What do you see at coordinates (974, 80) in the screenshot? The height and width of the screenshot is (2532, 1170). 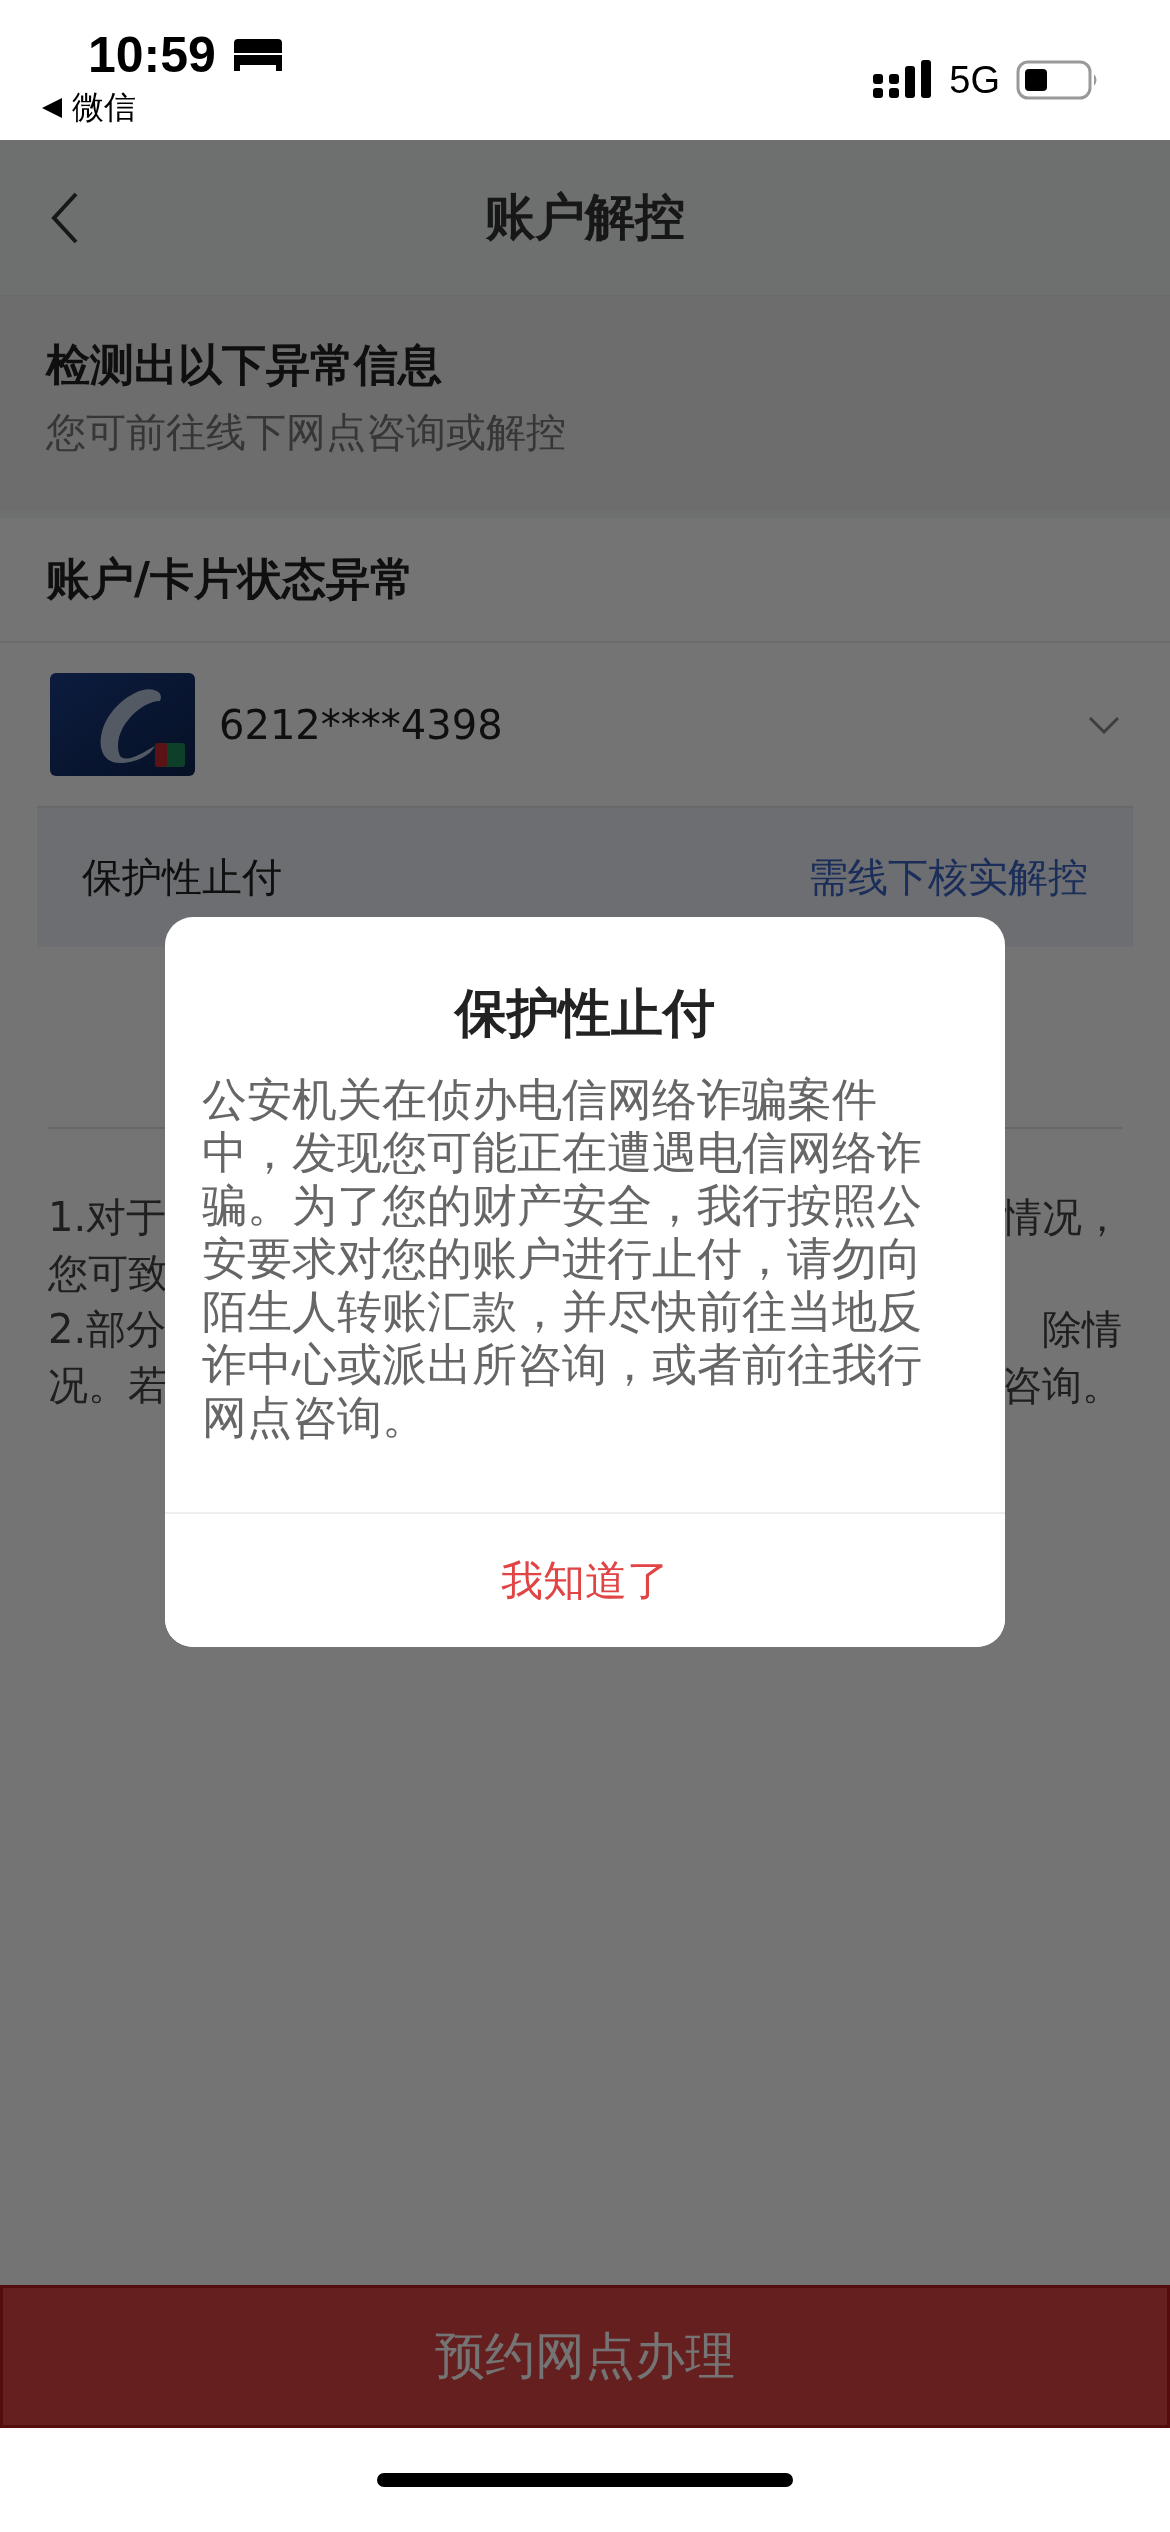 I see `network-type: 5G` at bounding box center [974, 80].